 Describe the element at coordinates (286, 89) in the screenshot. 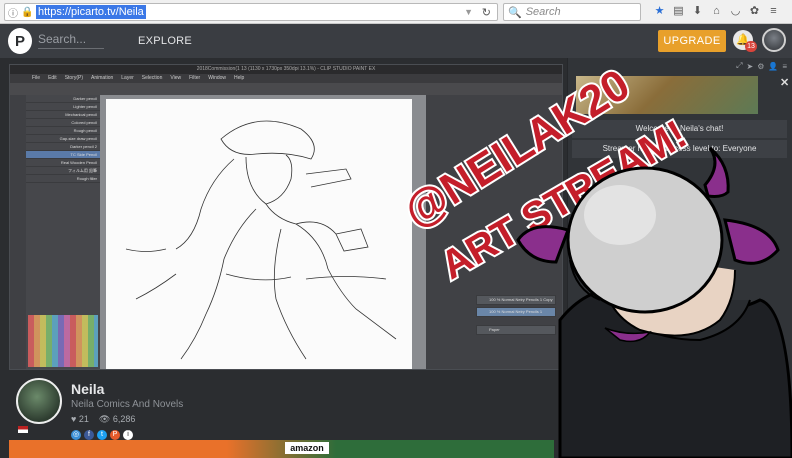

I see `app-toolbar` at that location.